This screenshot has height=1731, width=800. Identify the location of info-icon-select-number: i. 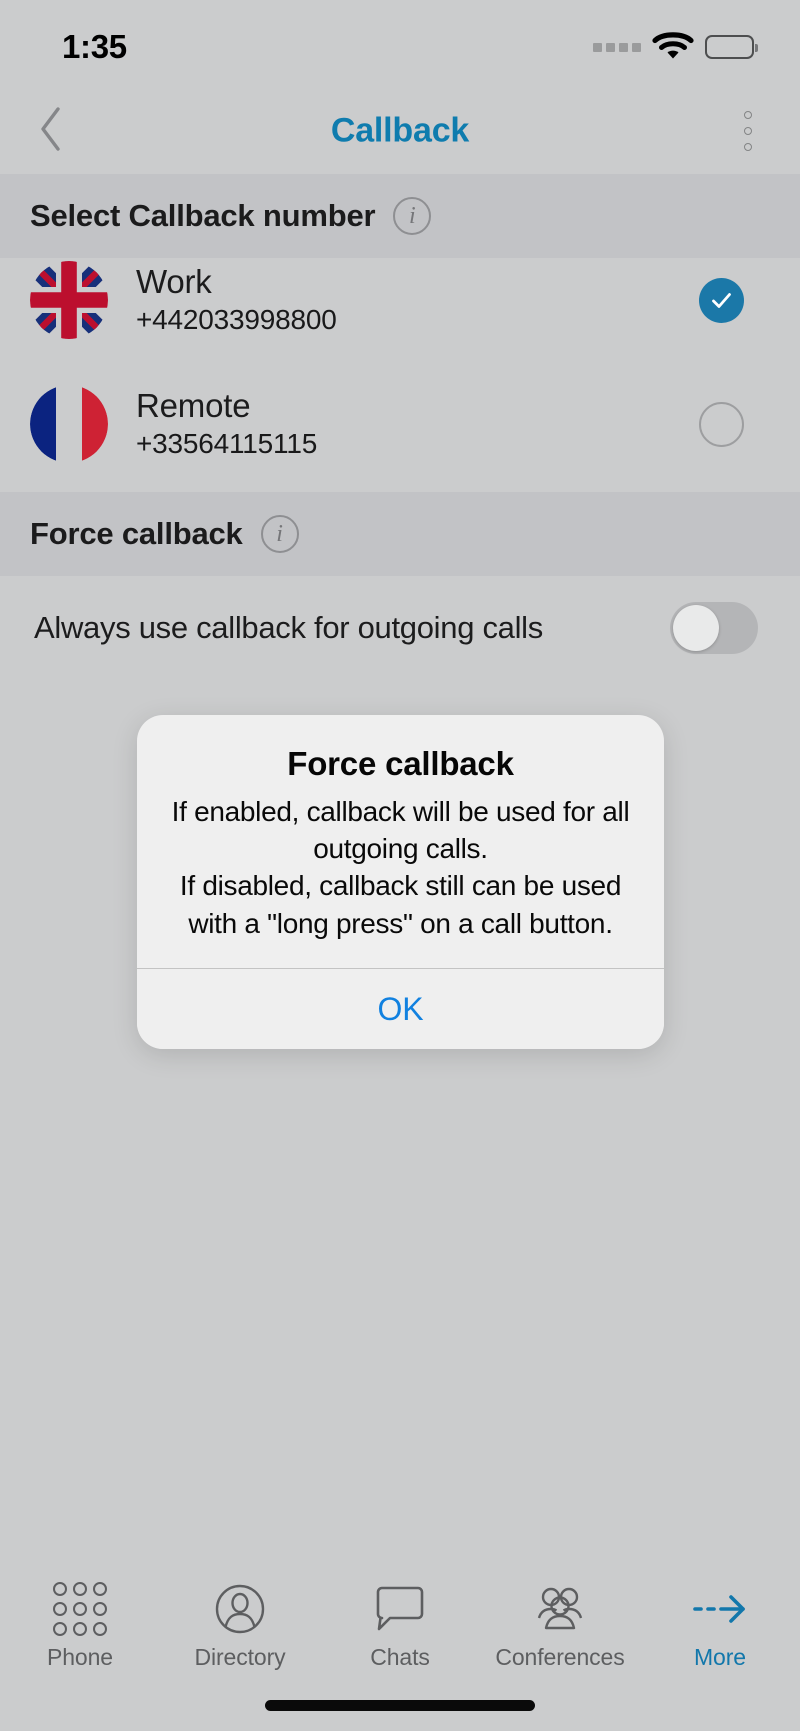
(412, 216).